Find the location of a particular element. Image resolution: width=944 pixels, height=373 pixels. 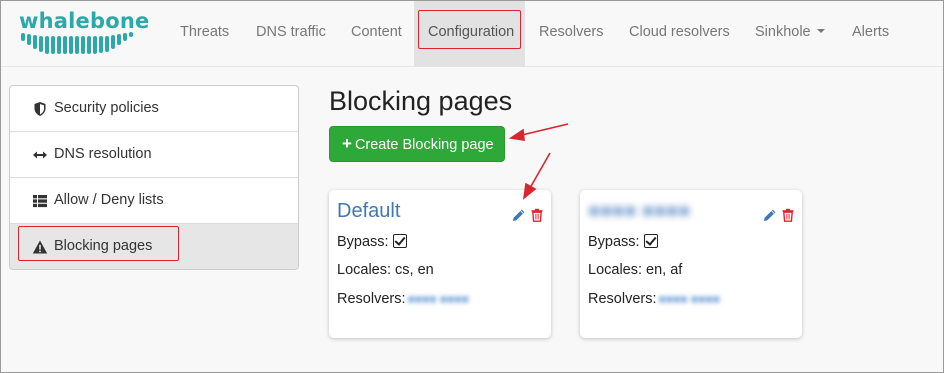

card-title-link-redacted: ■■■■ ■■■■ is located at coordinates (639, 211).